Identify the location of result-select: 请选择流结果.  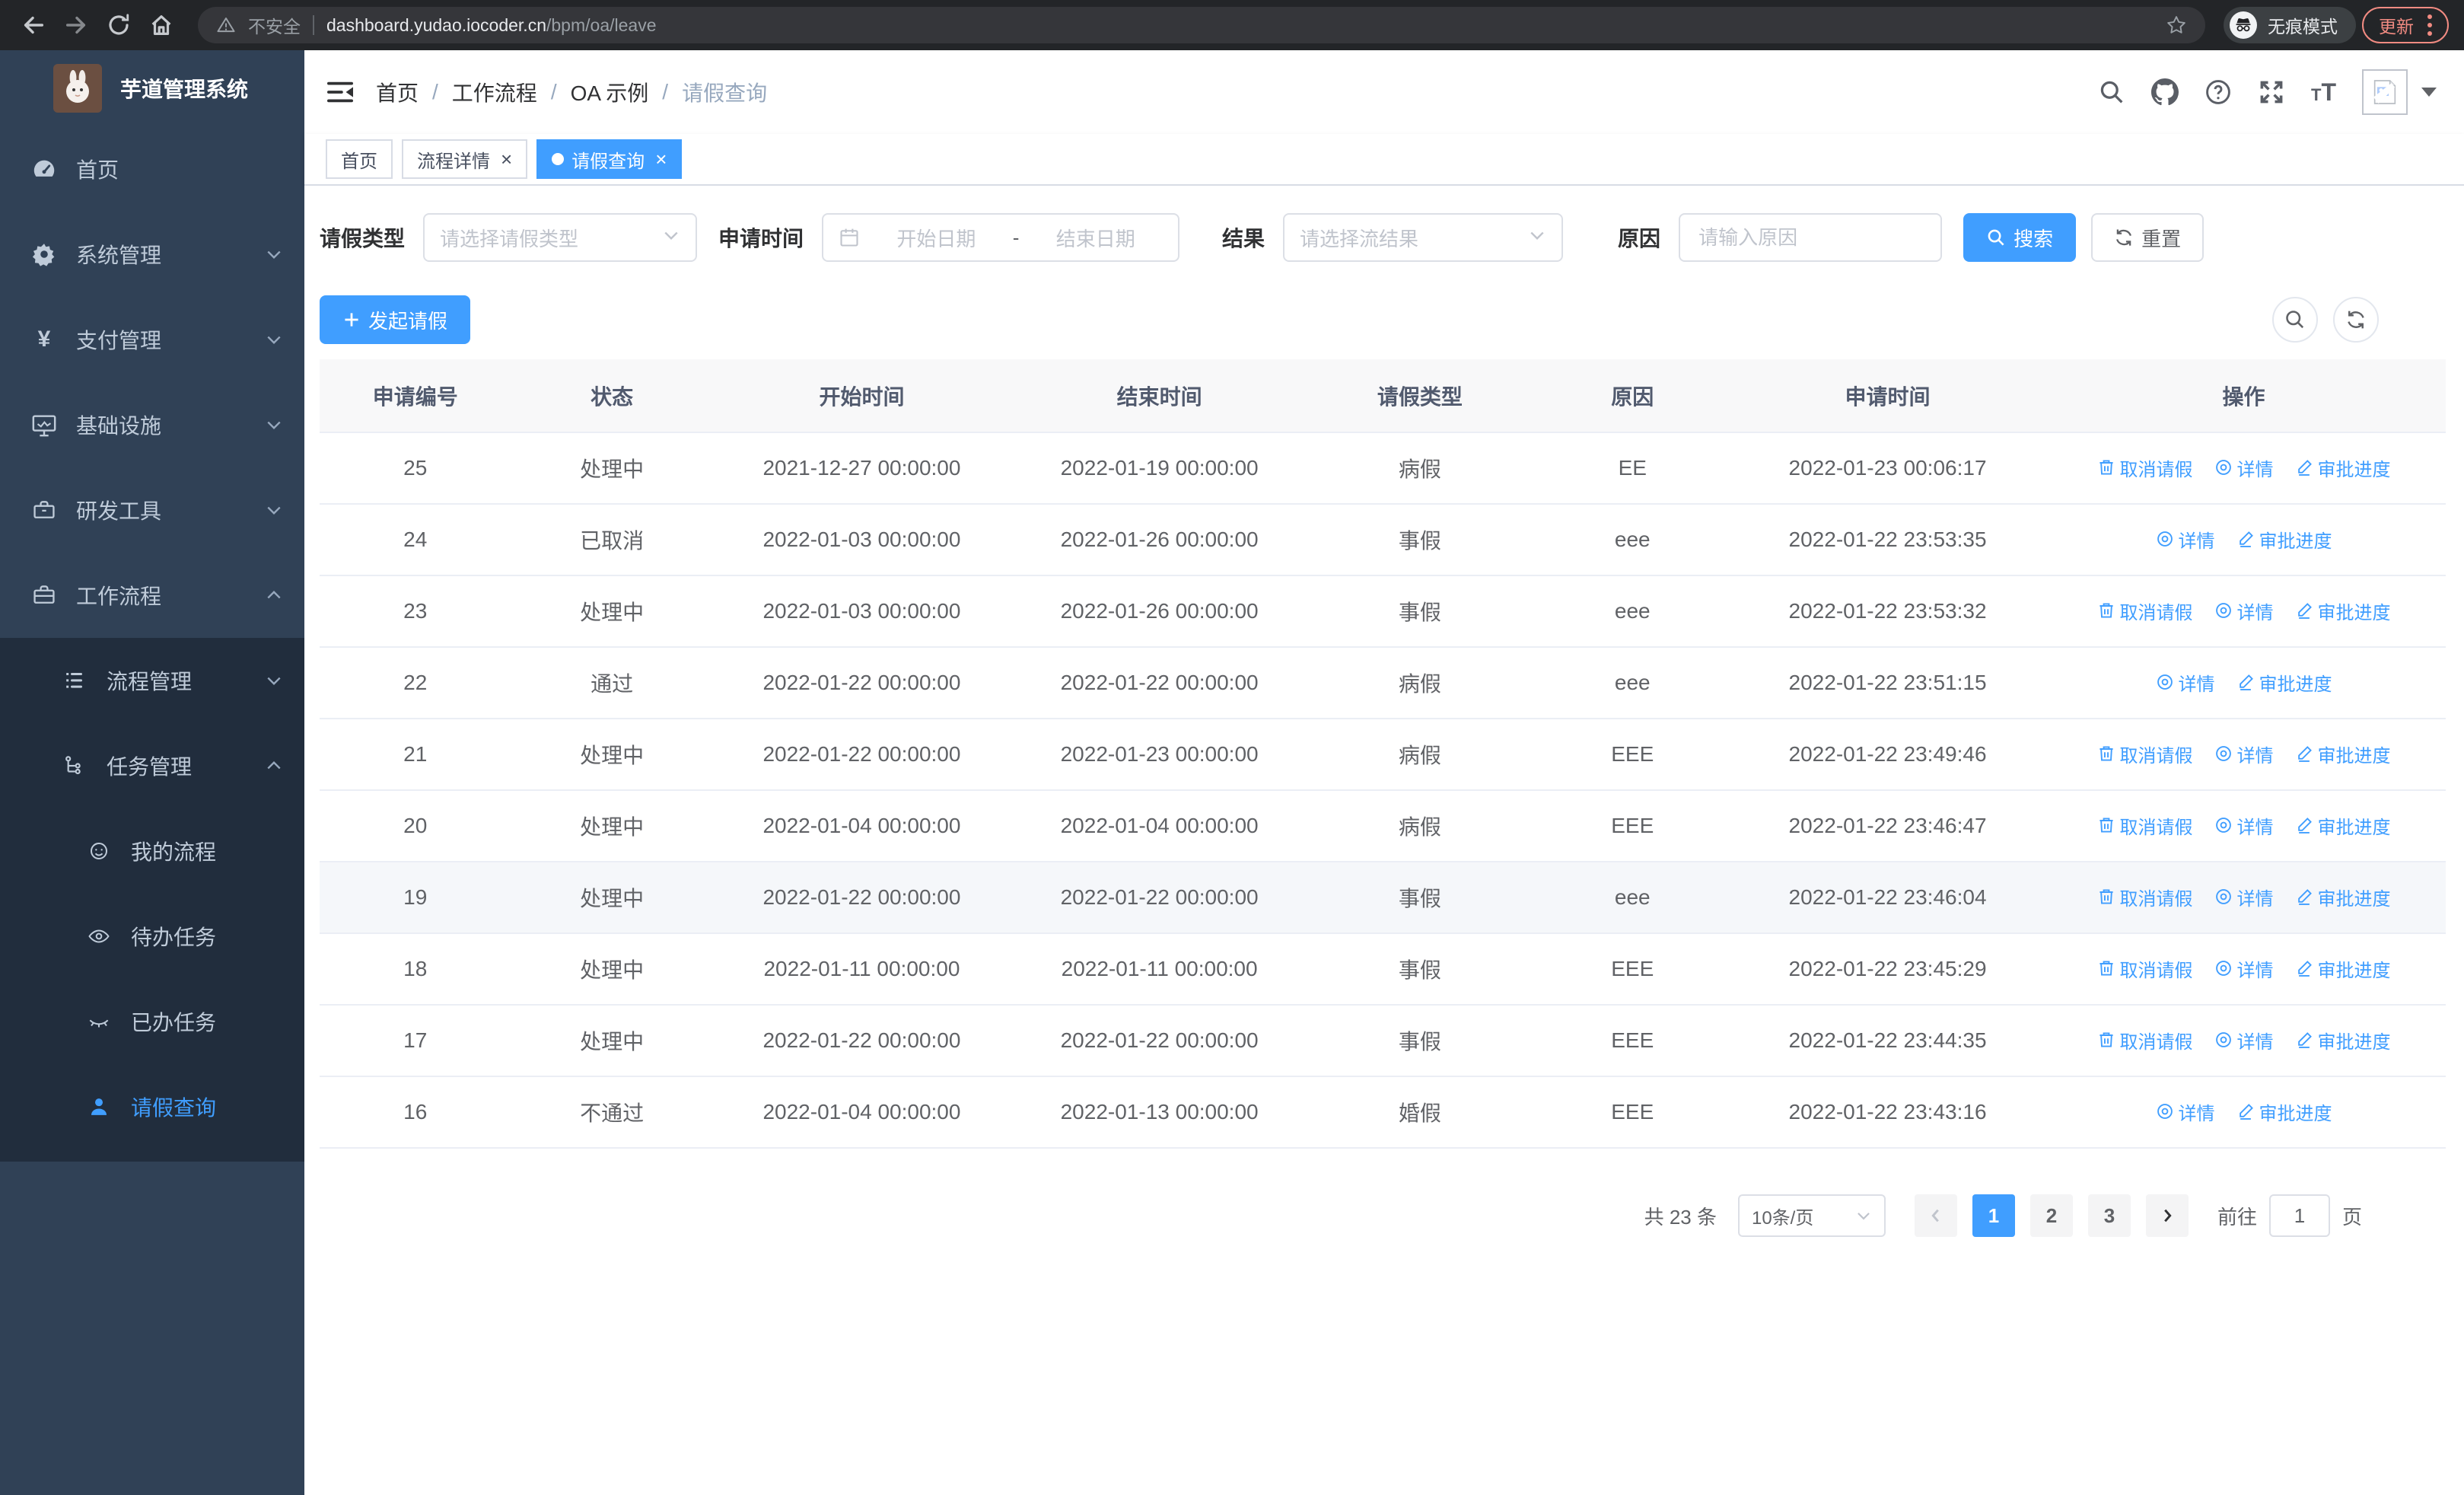
(1423, 237).